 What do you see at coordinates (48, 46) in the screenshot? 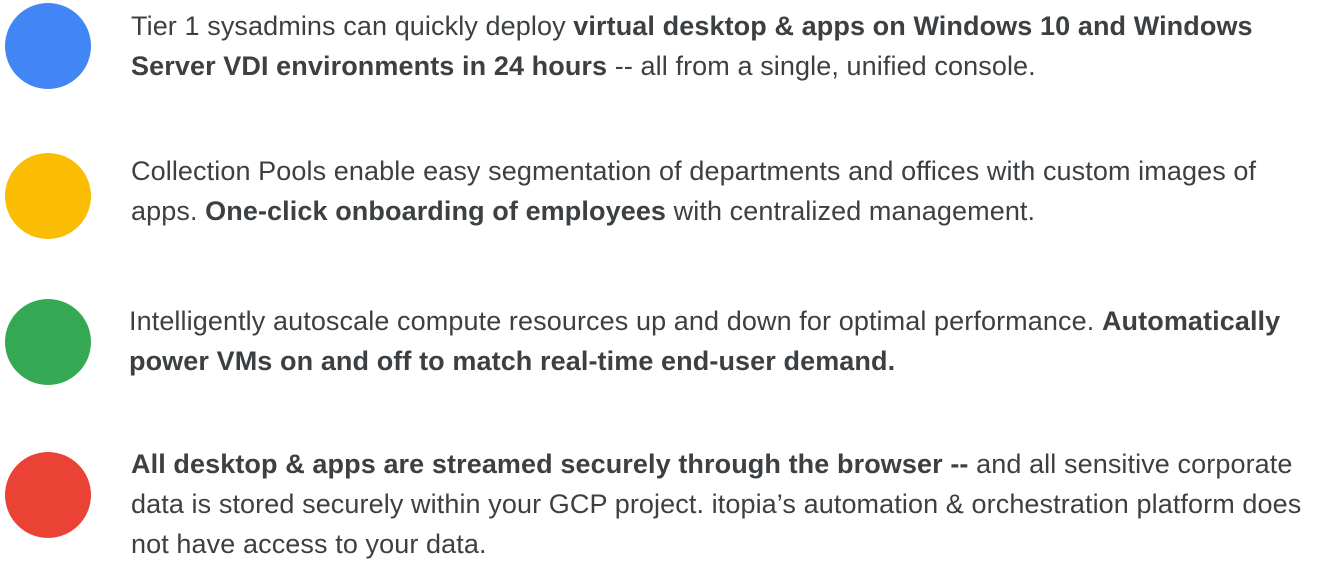
I see `blue-circle-icon` at bounding box center [48, 46].